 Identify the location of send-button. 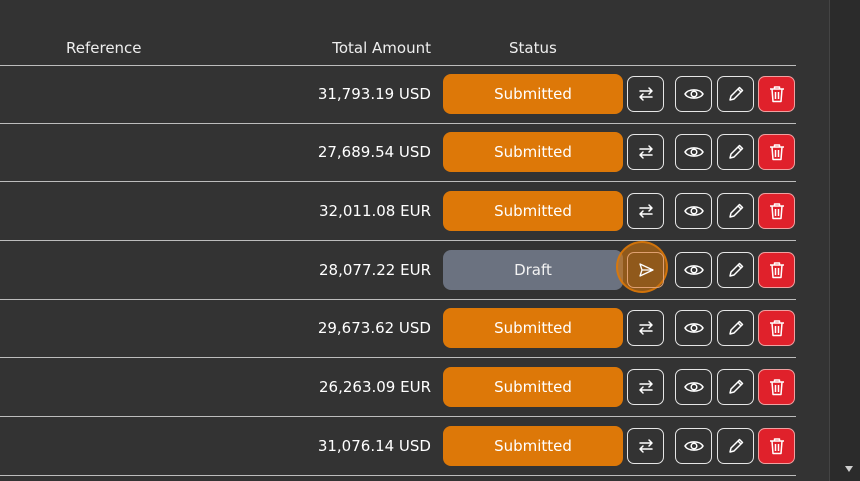
(645, 270).